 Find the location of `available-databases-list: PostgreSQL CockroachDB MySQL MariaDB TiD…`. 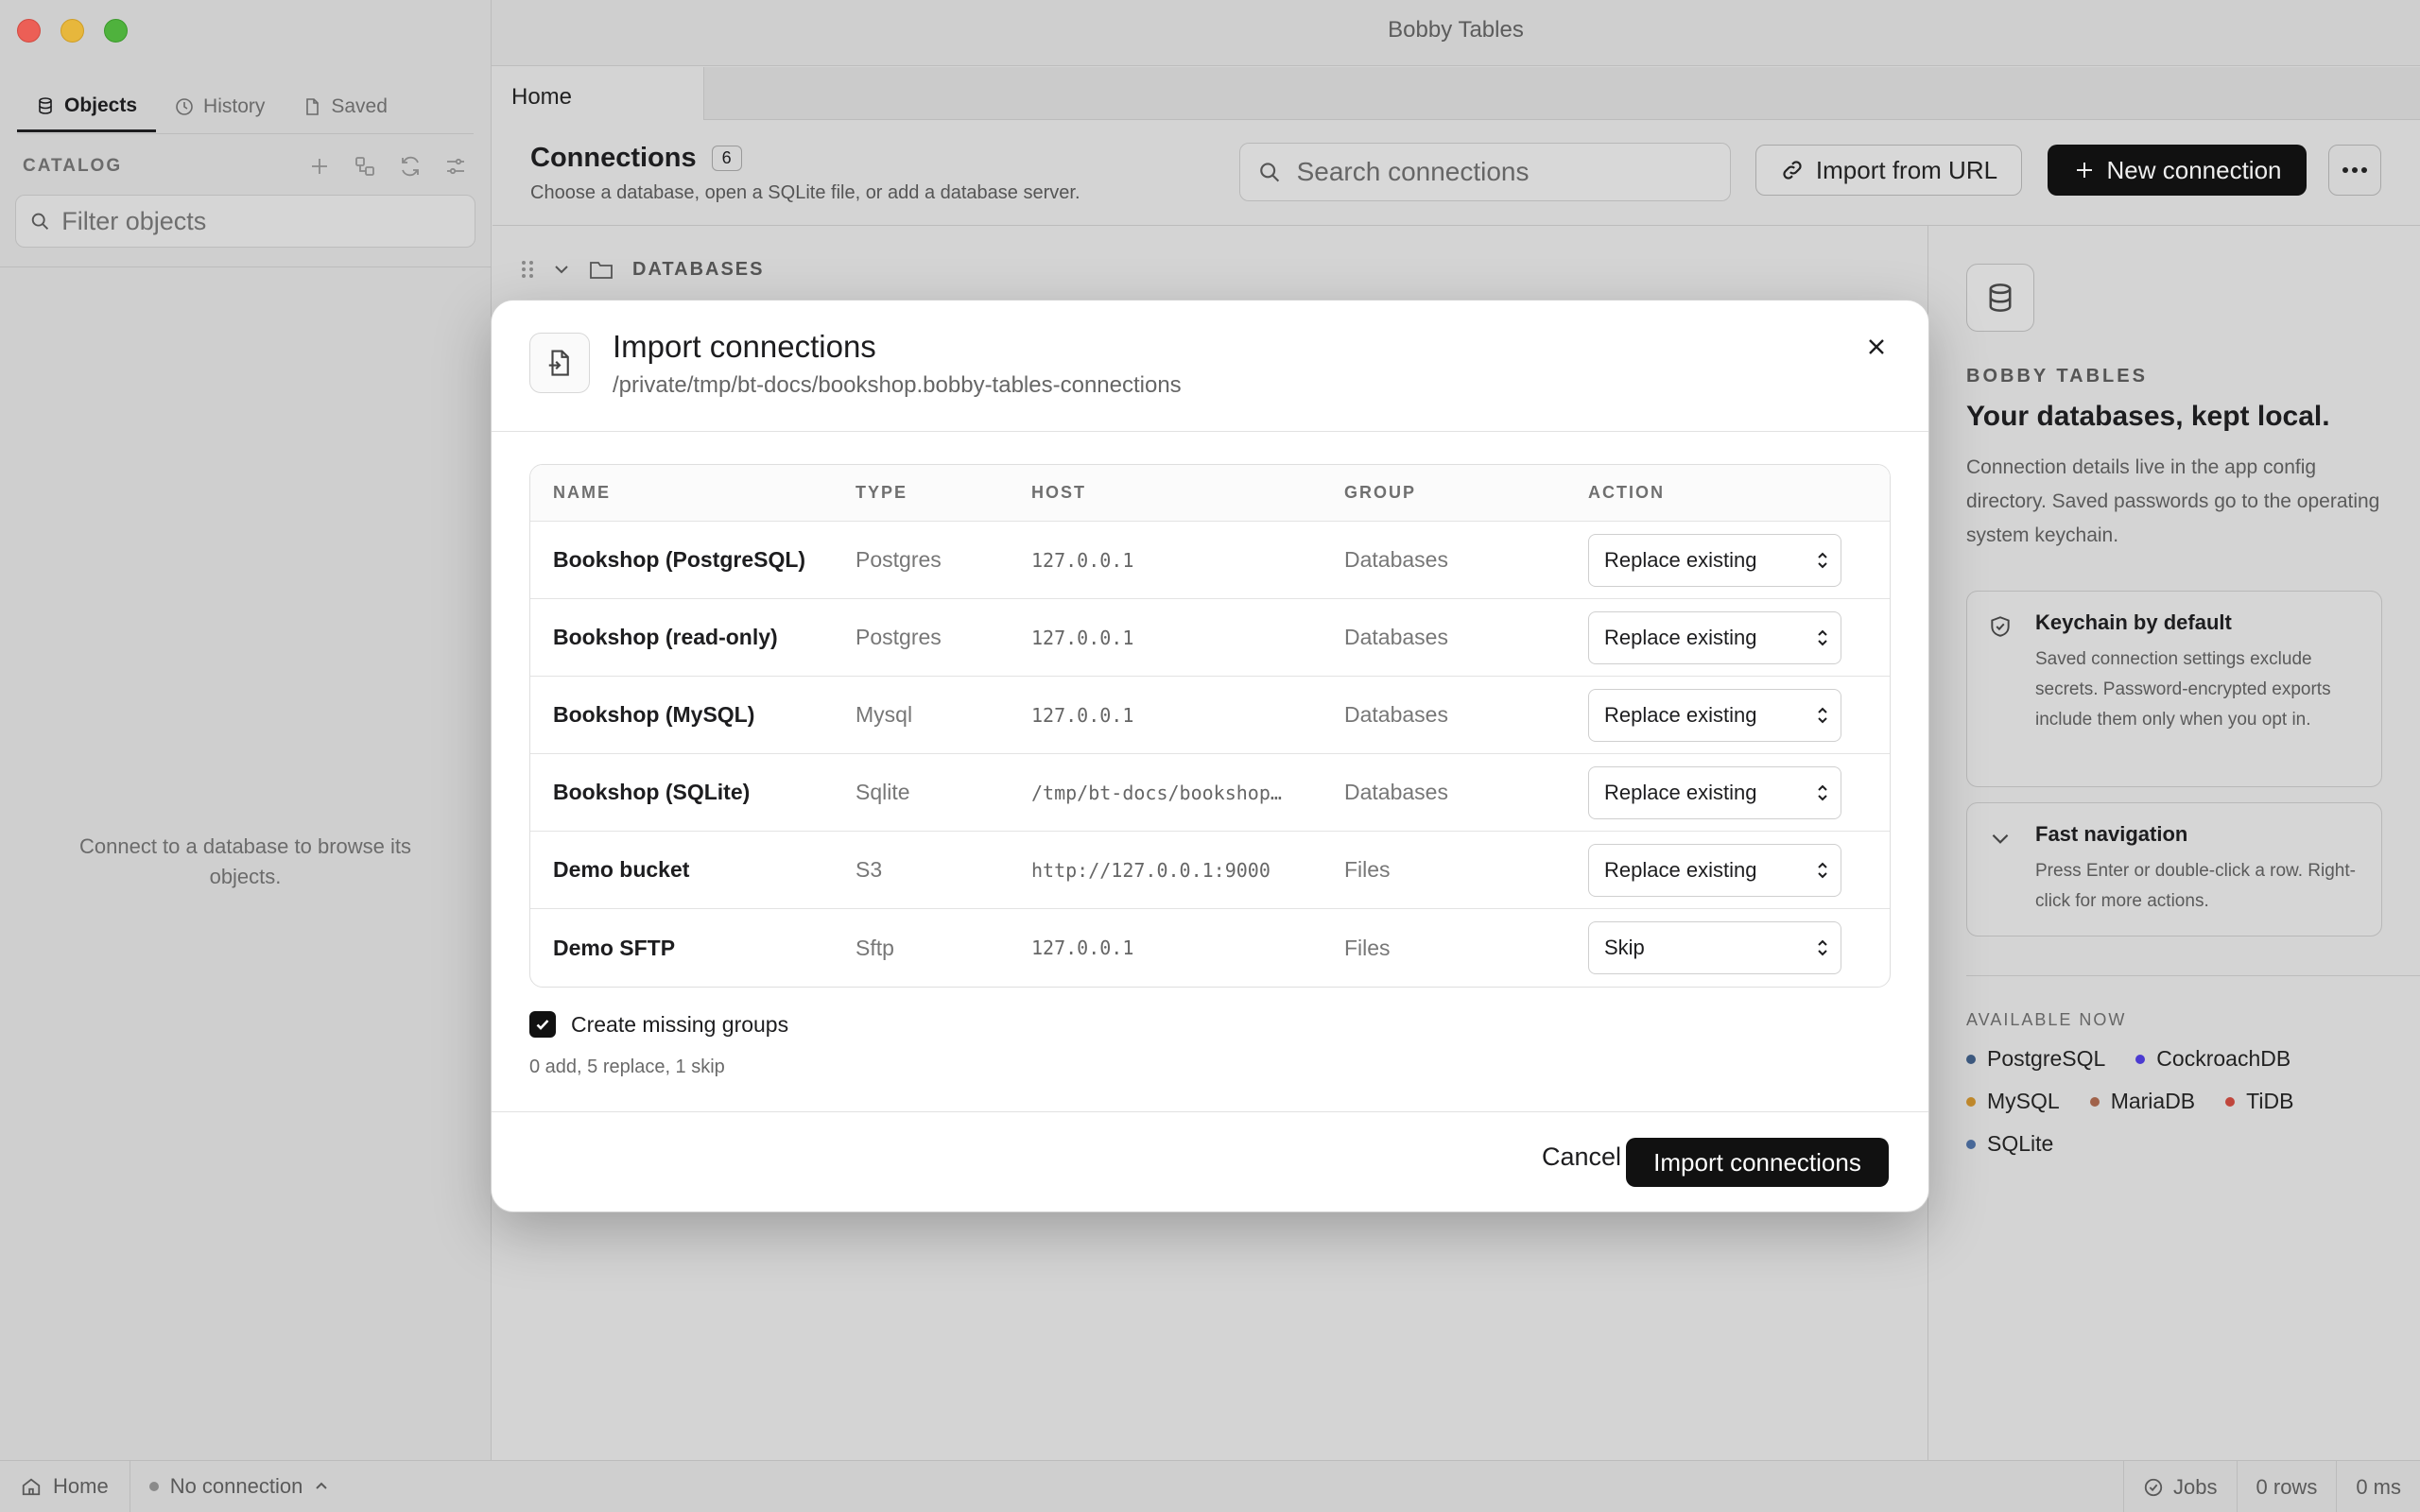

available-databases-list: PostgreSQL CockroachDB MySQL MariaDB TiD… is located at coordinates (2174, 1101).